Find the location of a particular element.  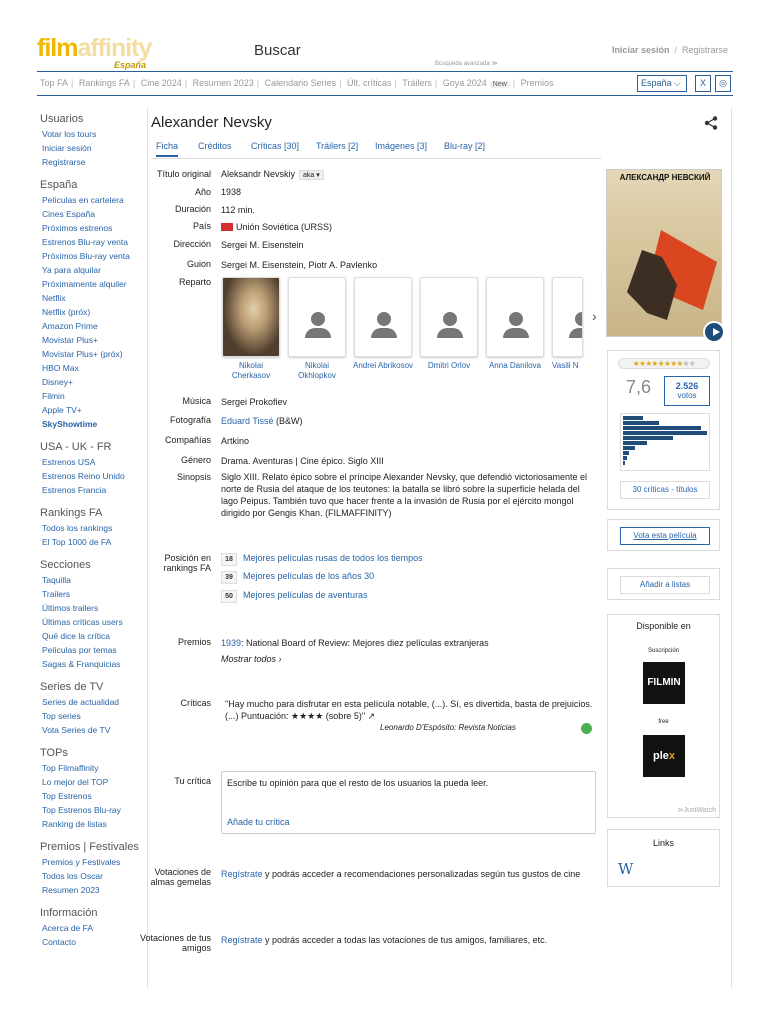

cast-name: Vasili N is located at coordinates (567, 366).